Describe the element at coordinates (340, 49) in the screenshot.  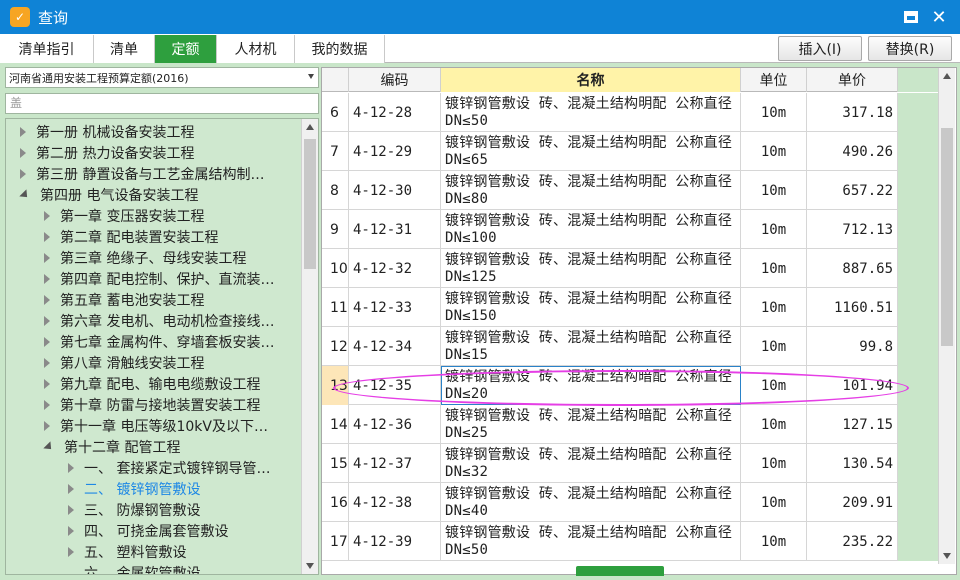
I see `tab-my-data: 我的数据` at that location.